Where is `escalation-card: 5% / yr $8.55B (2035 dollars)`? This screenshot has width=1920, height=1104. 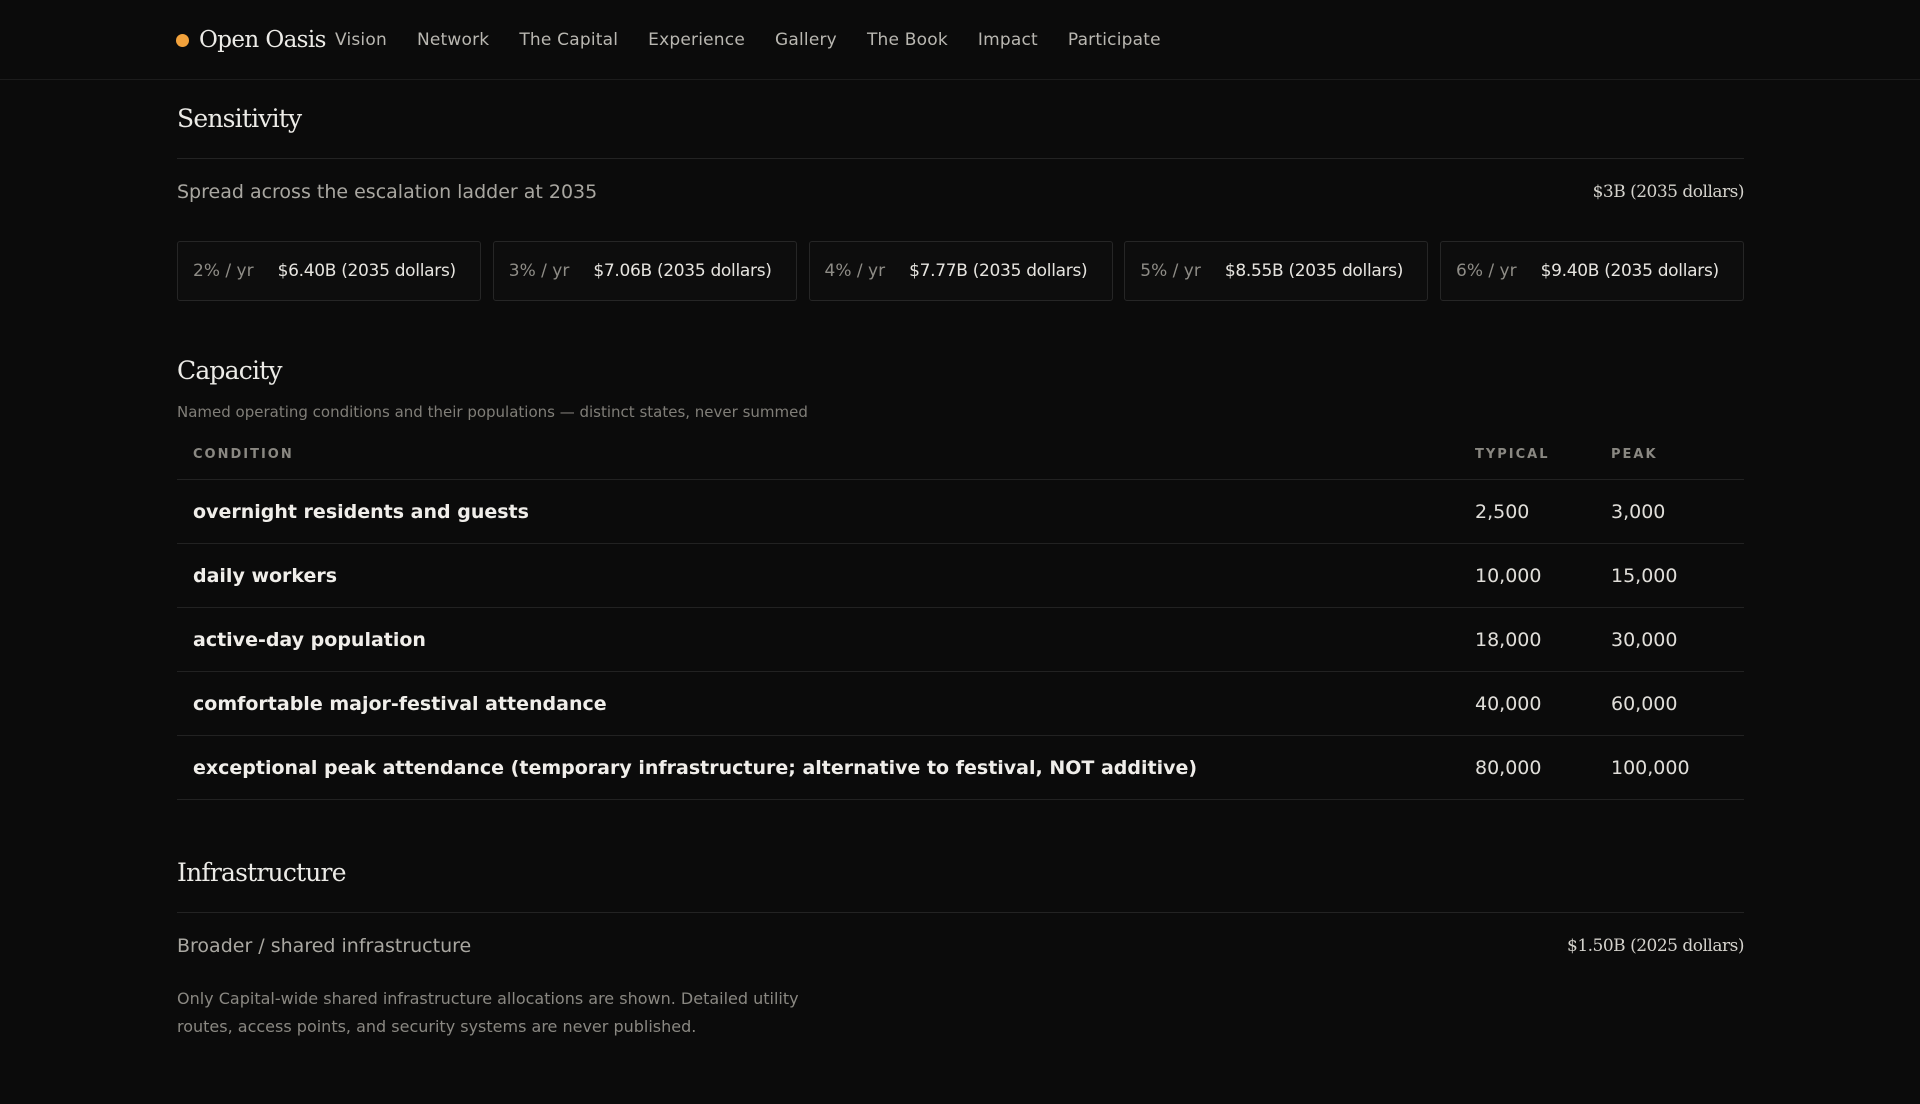 escalation-card: 5% / yr $8.55B (2035 dollars) is located at coordinates (1276, 271).